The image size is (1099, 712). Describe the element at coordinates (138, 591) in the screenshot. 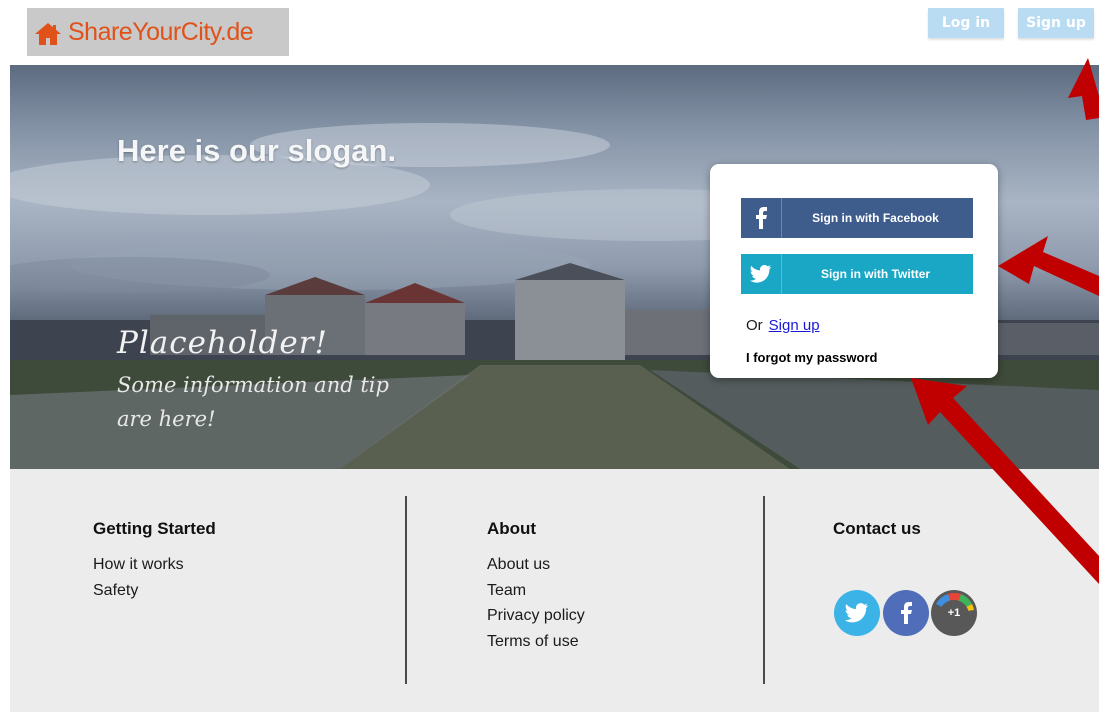

I see `footer-link-safety: Safety` at that location.